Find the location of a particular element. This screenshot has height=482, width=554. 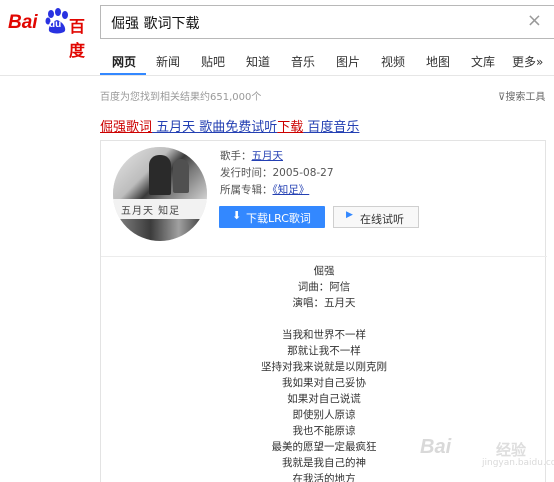

tab-music: 音乐 is located at coordinates (303, 61).